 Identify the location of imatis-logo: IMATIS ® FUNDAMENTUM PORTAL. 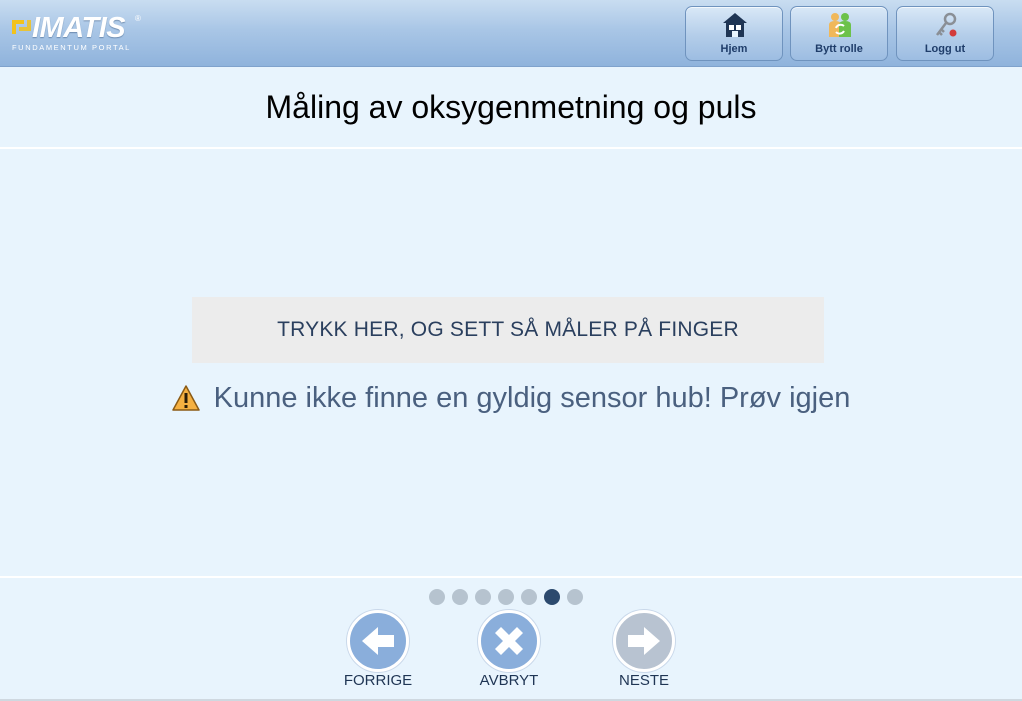
(80, 34).